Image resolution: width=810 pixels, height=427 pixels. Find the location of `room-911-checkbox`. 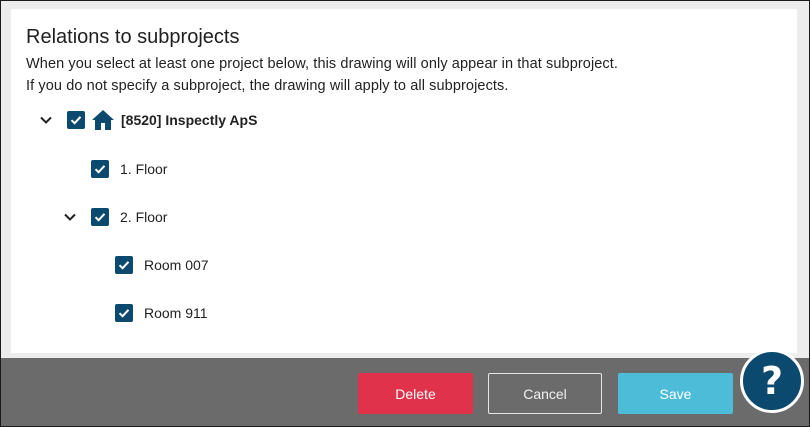

room-911-checkbox is located at coordinates (124, 313).